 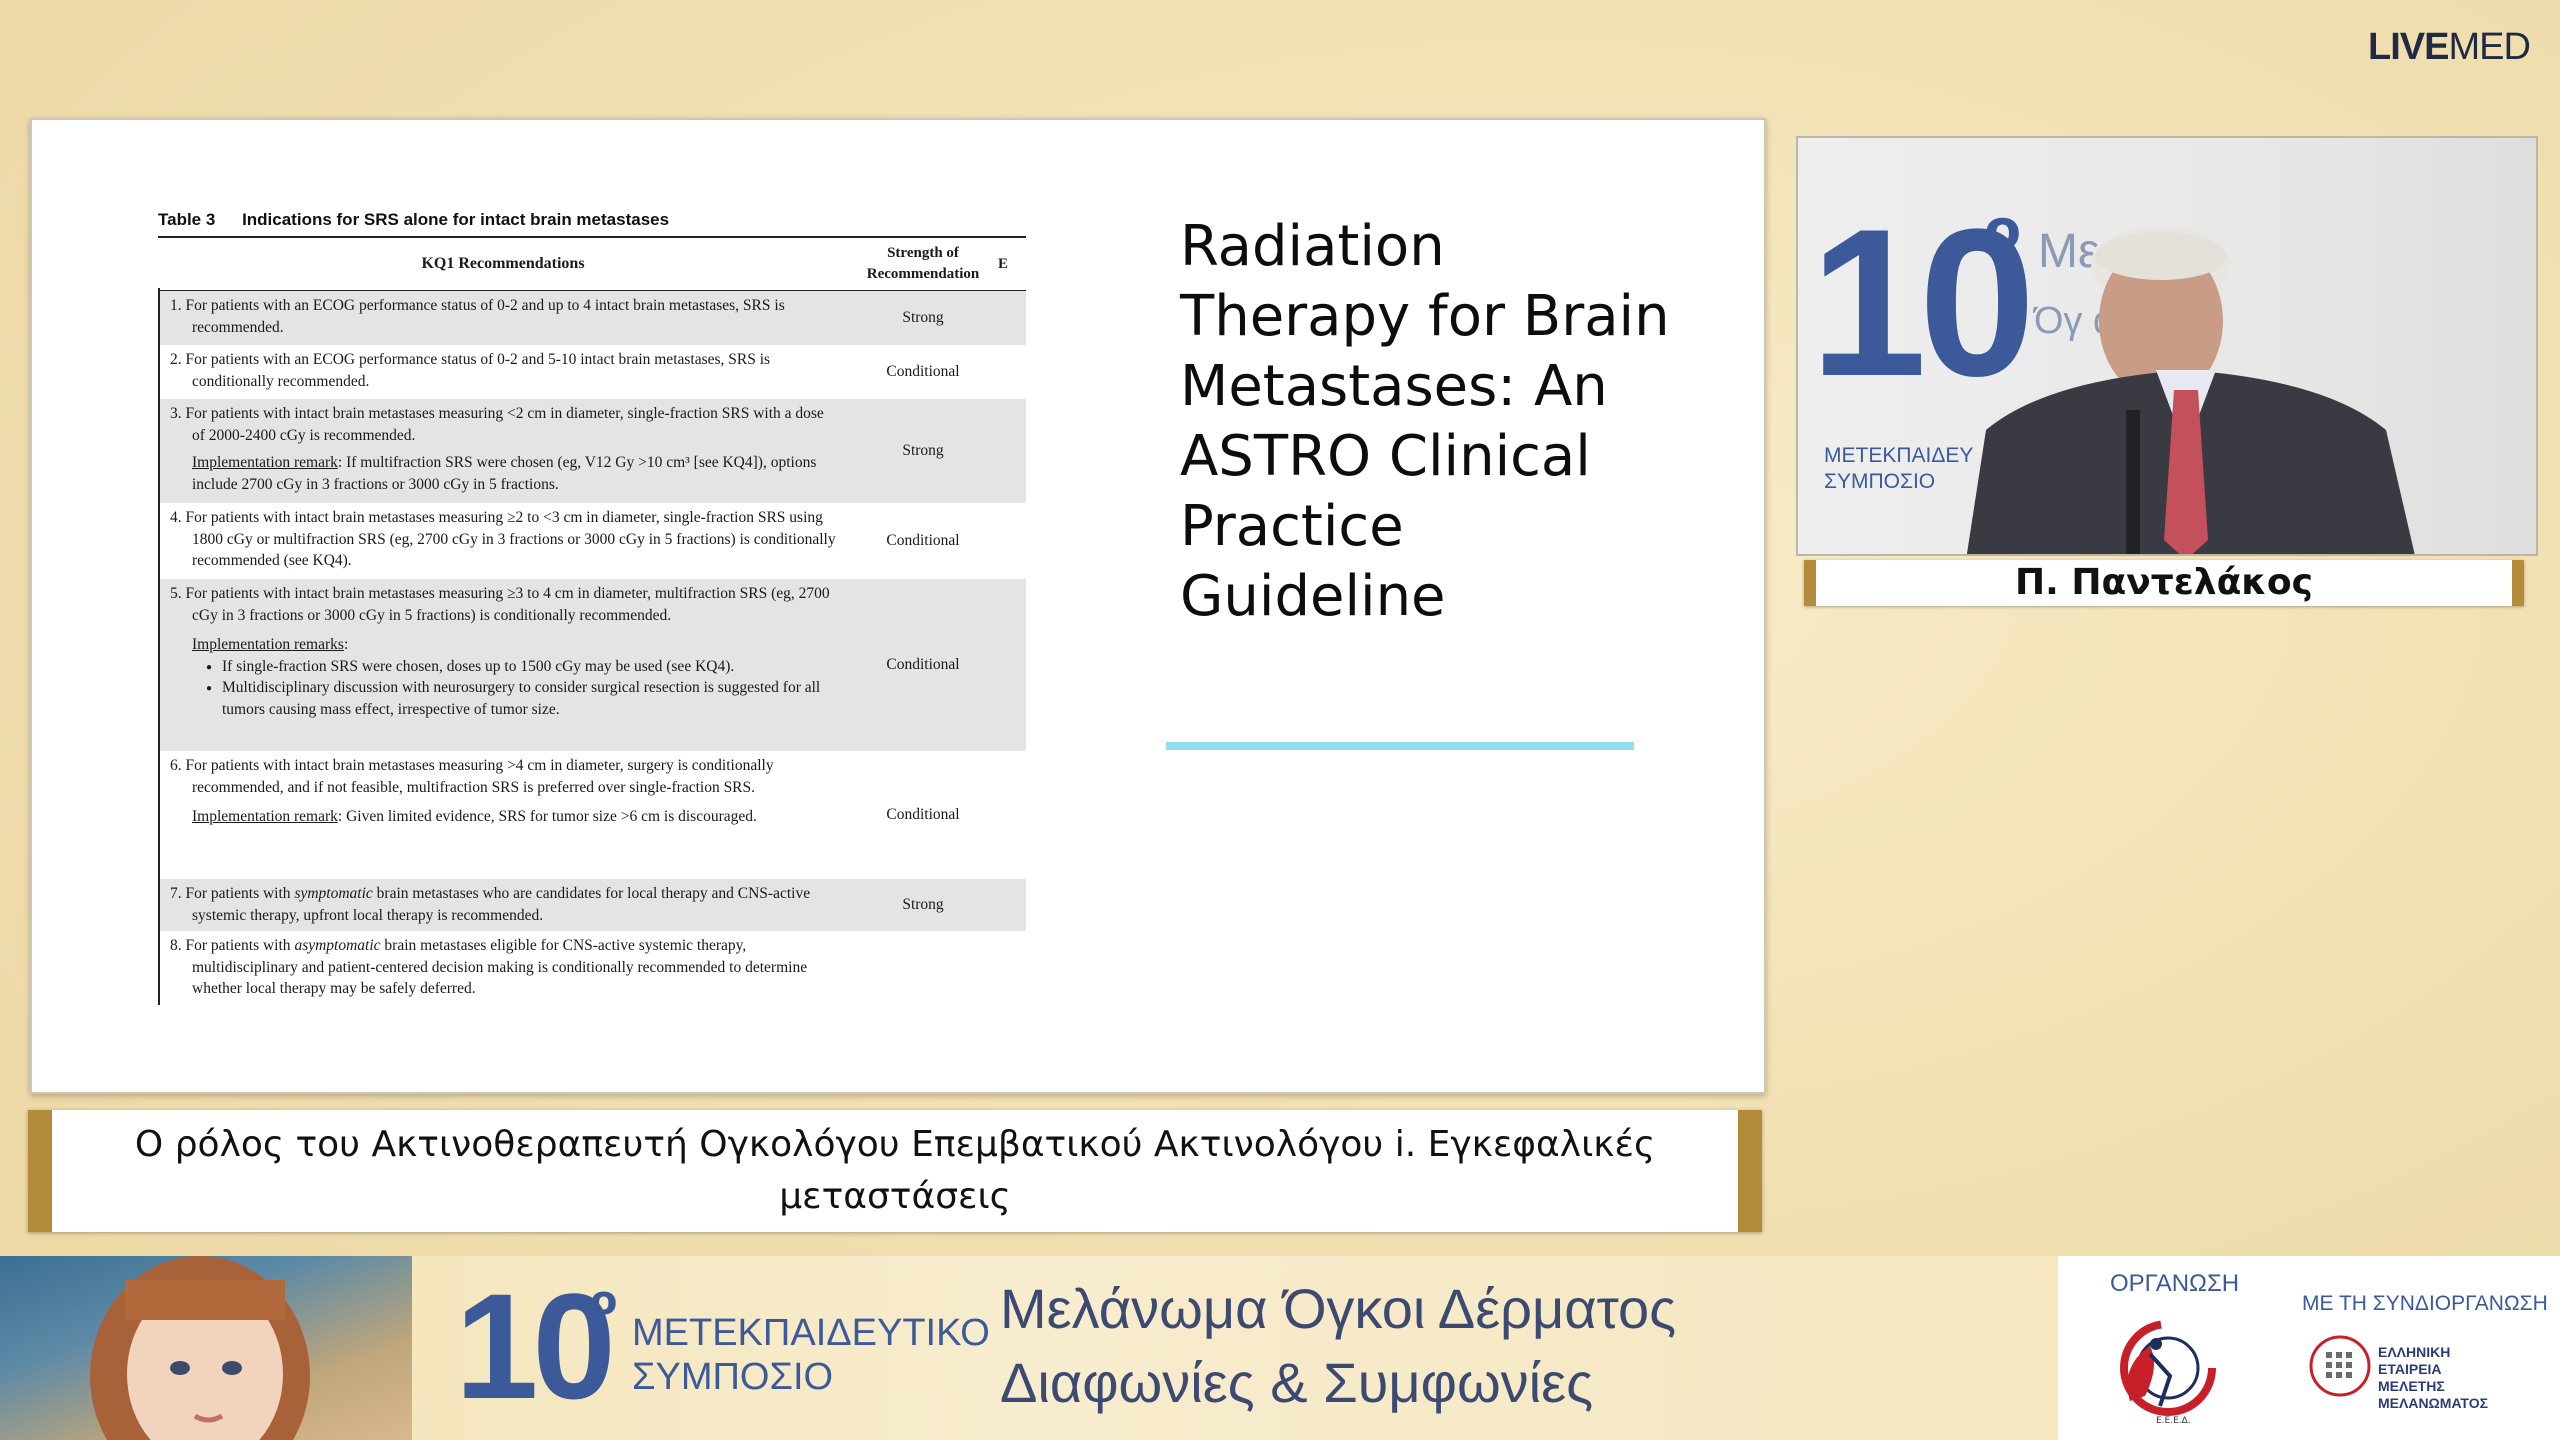 What do you see at coordinates (1003, 263) in the screenshot?
I see `header-truncated: E` at bounding box center [1003, 263].